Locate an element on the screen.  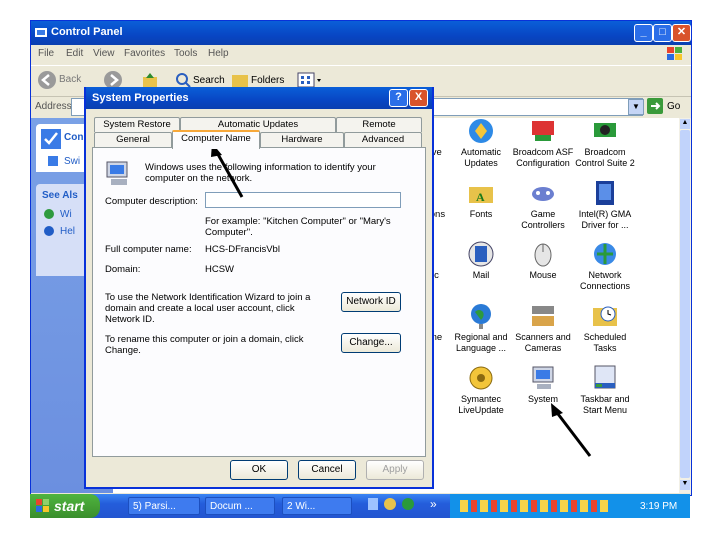
minimize-button: _ is located at coordinates (643, 33).